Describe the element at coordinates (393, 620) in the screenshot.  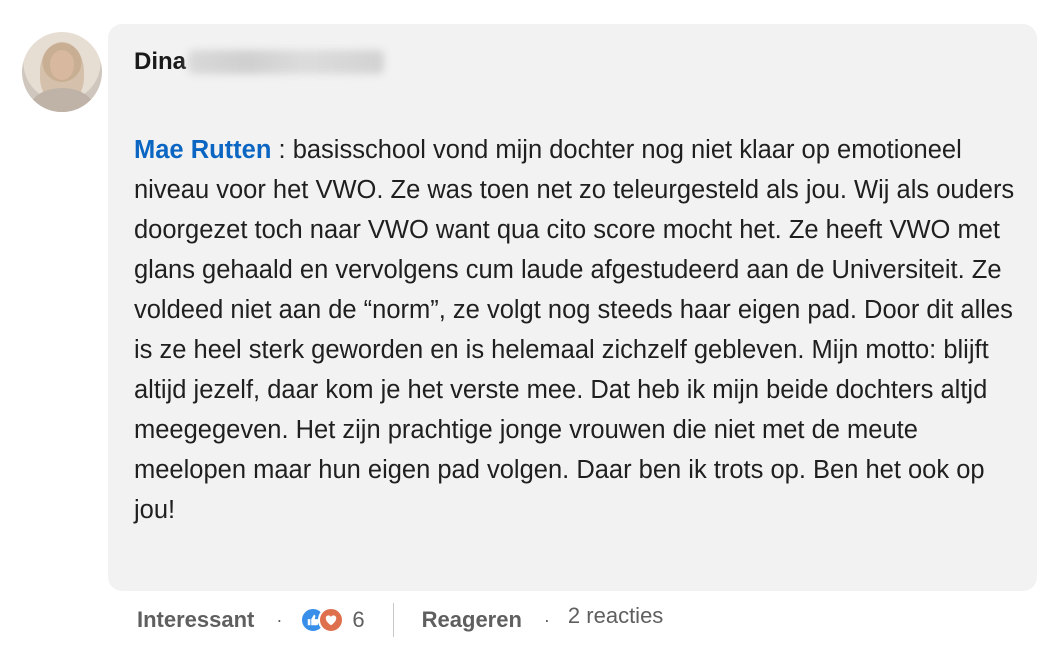
I see `divider` at that location.